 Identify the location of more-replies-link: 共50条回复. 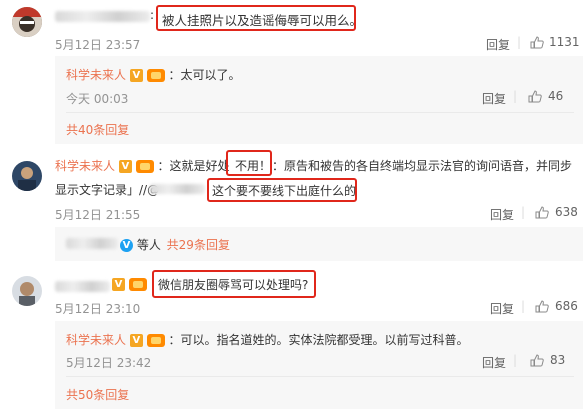
(97, 394).